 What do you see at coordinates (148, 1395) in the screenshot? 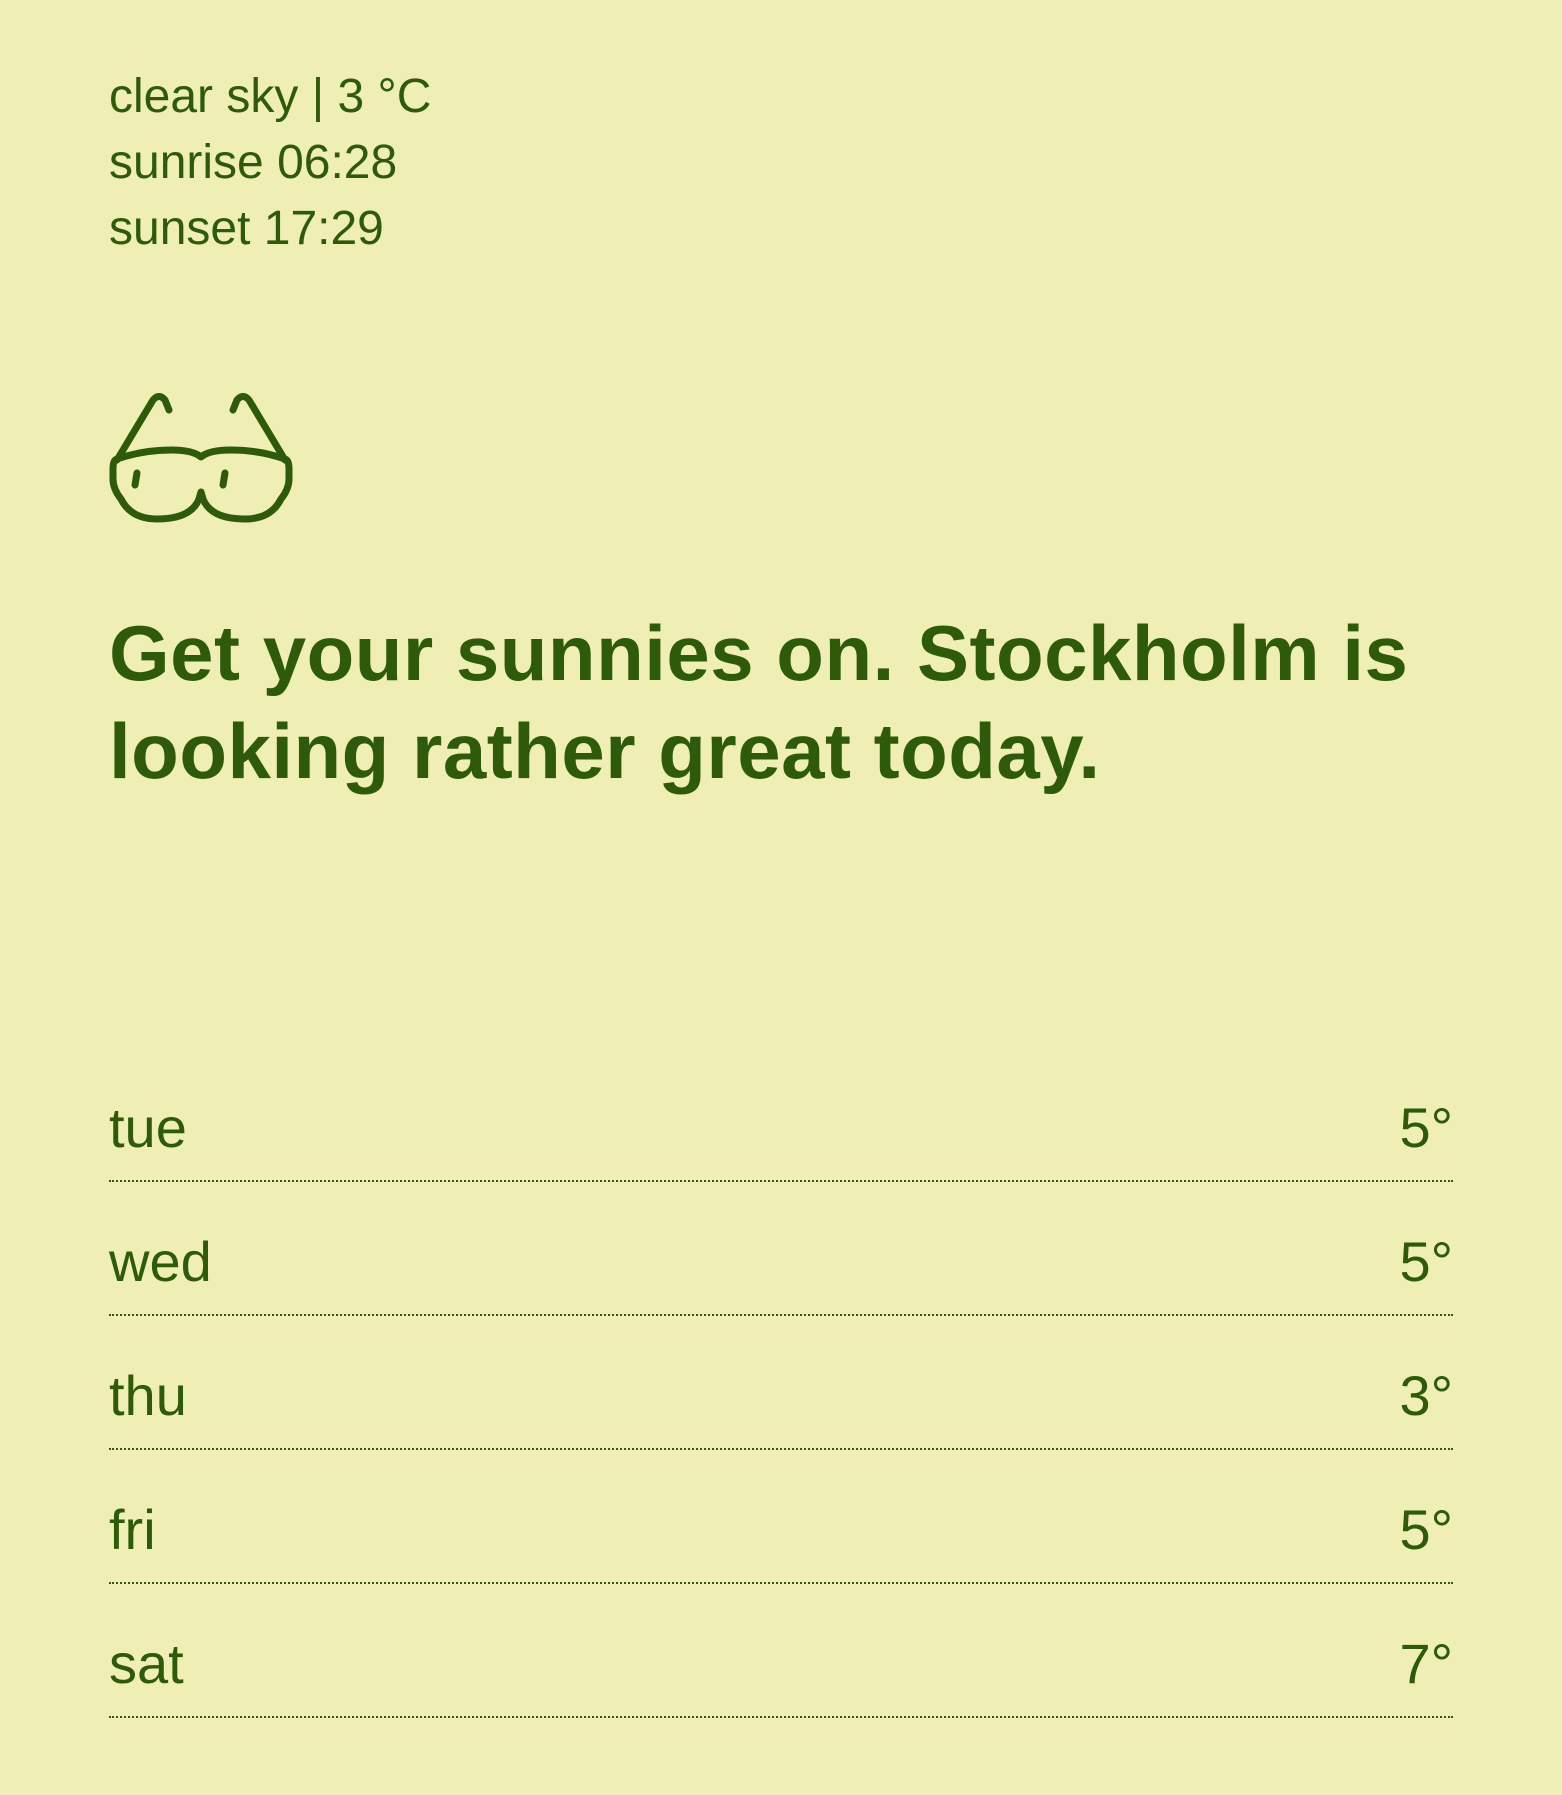
I see `forecast-day: thu` at bounding box center [148, 1395].